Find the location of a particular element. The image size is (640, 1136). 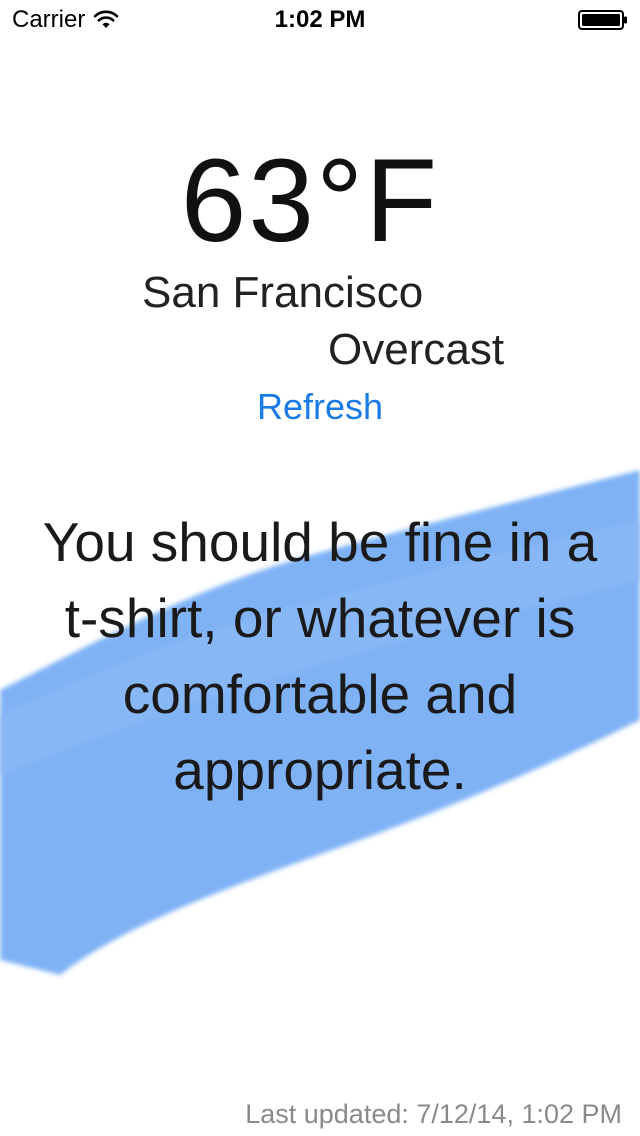

temperature-reading: 63°F is located at coordinates (310, 201).